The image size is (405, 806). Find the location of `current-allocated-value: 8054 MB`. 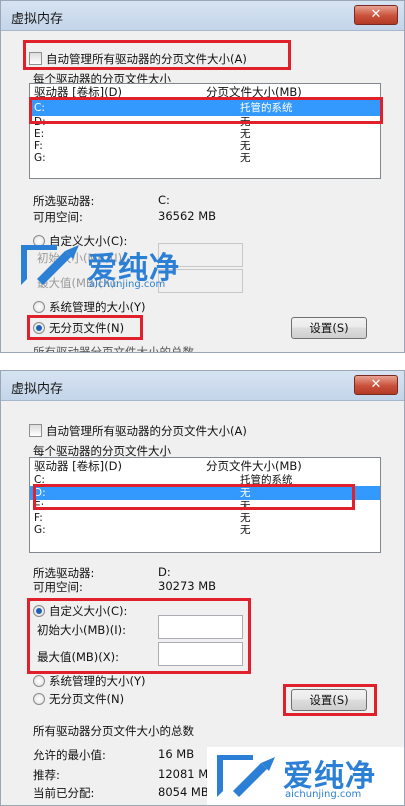

current-allocated-value: 8054 MB is located at coordinates (183, 792).